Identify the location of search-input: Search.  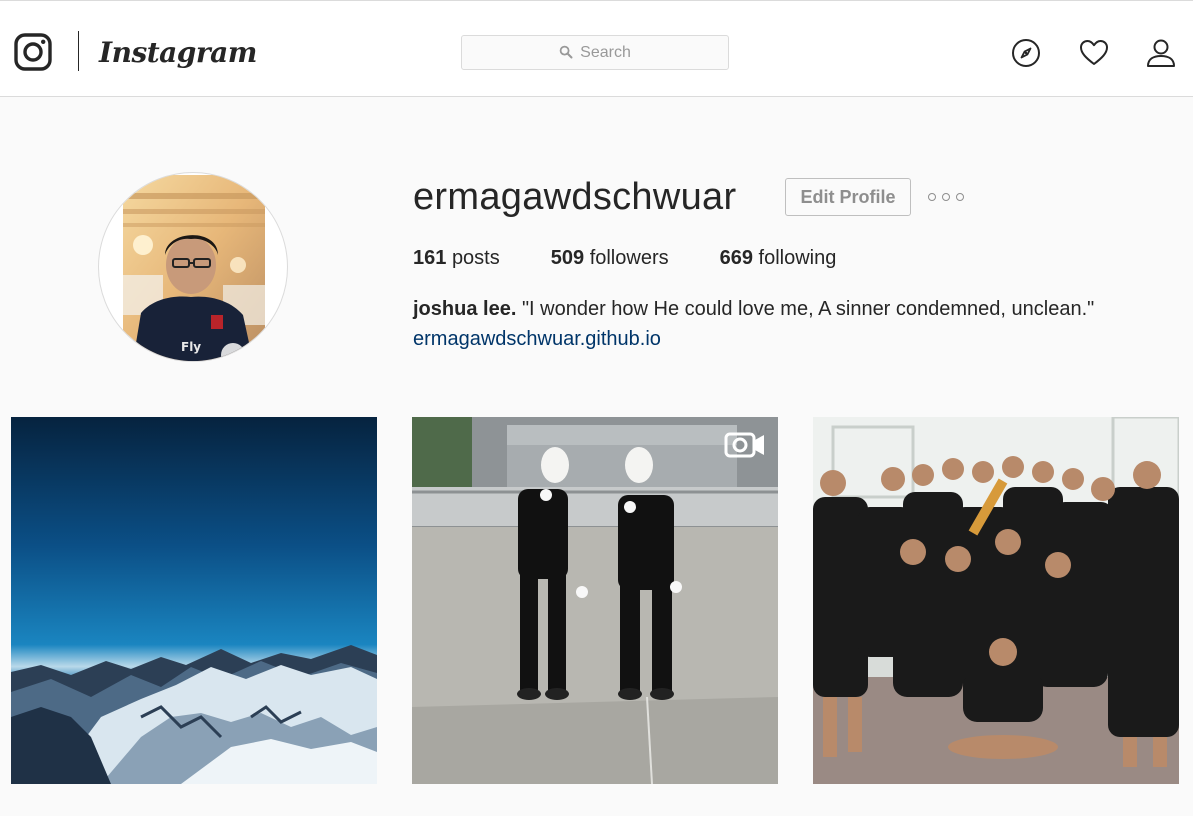
(595, 52).